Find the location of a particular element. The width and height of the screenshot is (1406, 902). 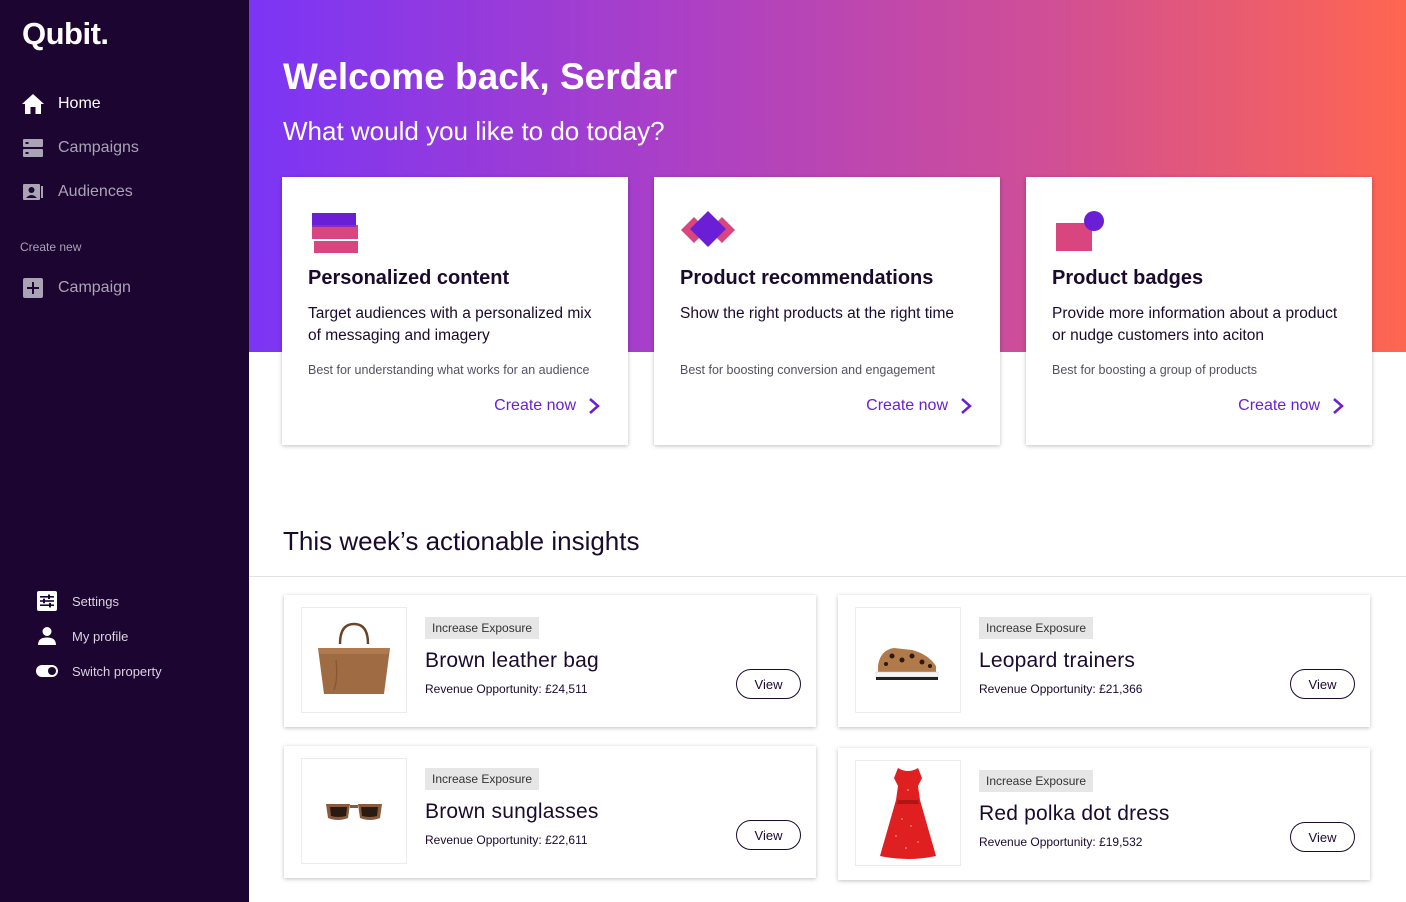

personalized-content-icon is located at coordinates (336, 231).